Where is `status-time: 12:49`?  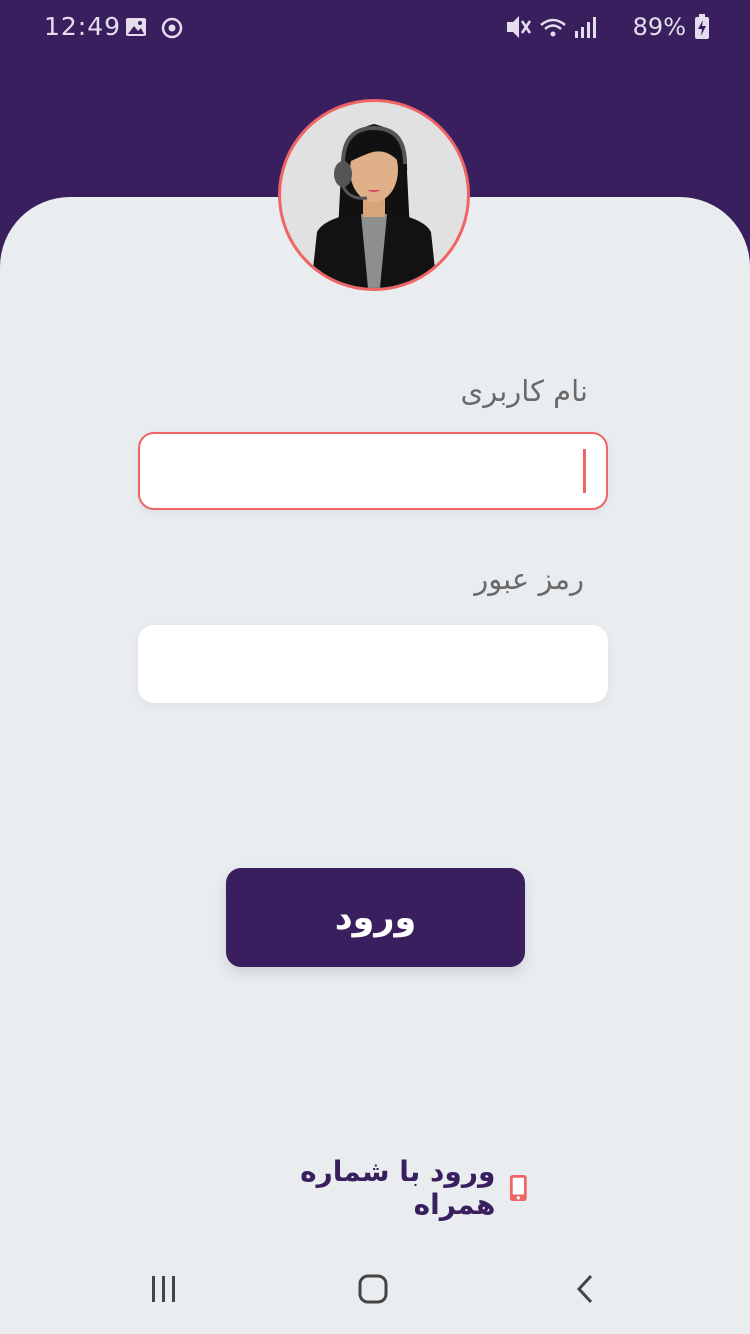
status-time: 12:49 is located at coordinates (83, 26).